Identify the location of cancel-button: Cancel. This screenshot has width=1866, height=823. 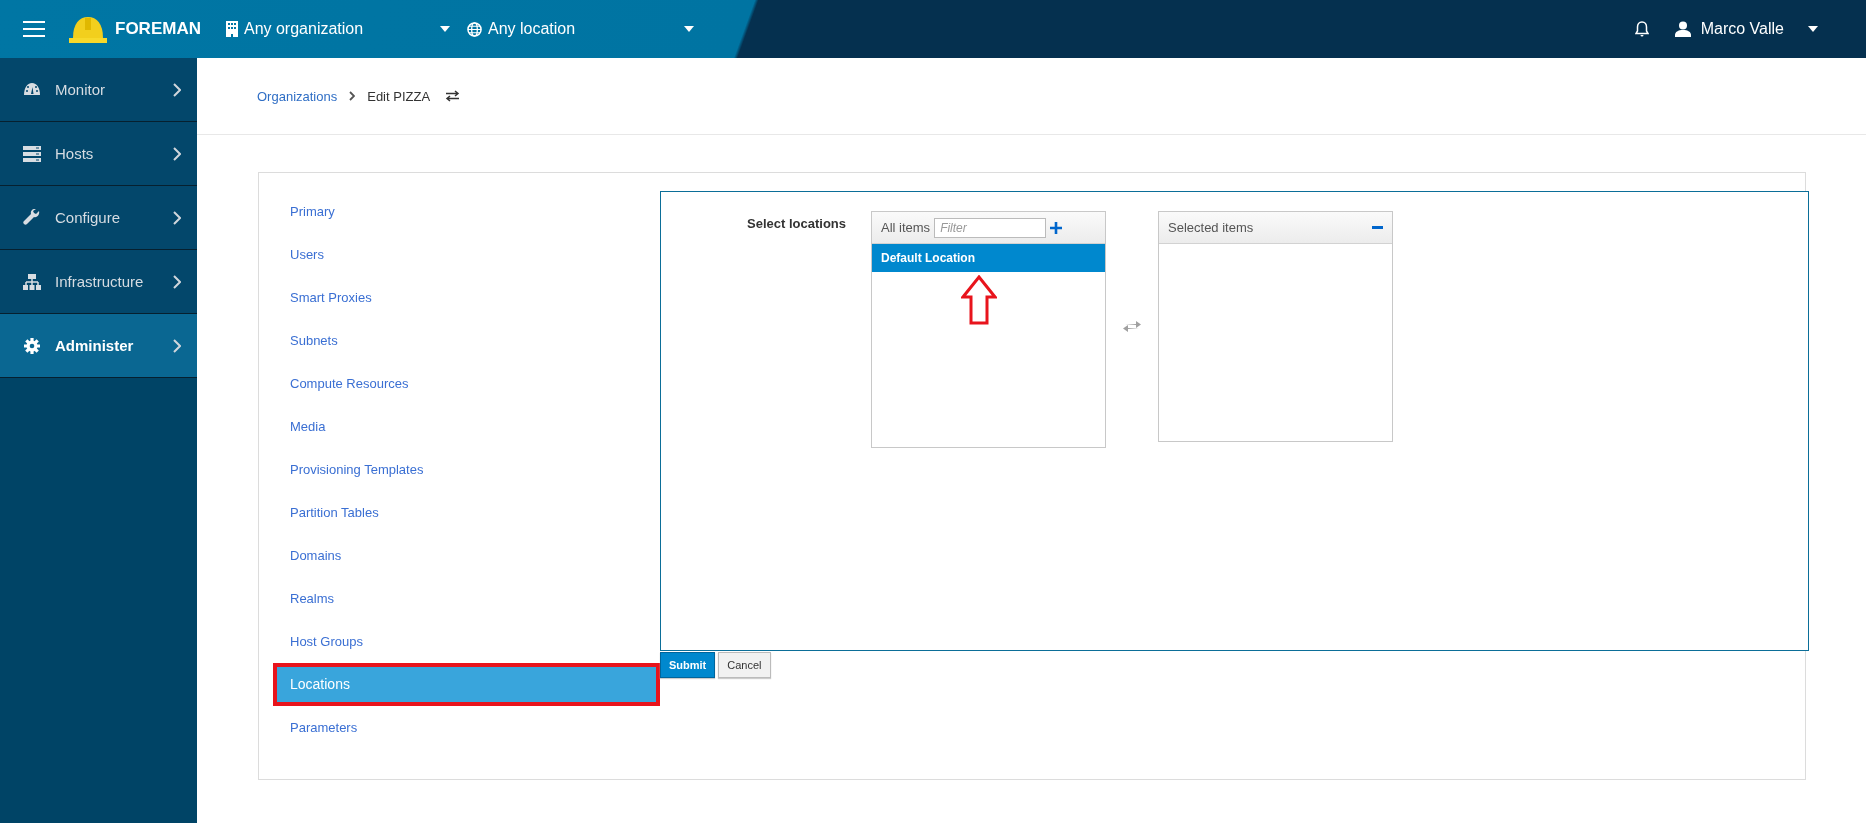
(744, 665).